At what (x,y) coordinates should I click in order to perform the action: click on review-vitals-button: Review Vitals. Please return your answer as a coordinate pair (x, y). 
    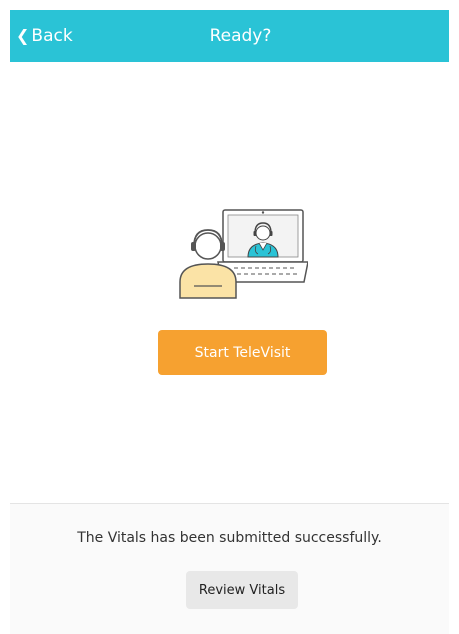
    Looking at the image, I should click on (242, 590).